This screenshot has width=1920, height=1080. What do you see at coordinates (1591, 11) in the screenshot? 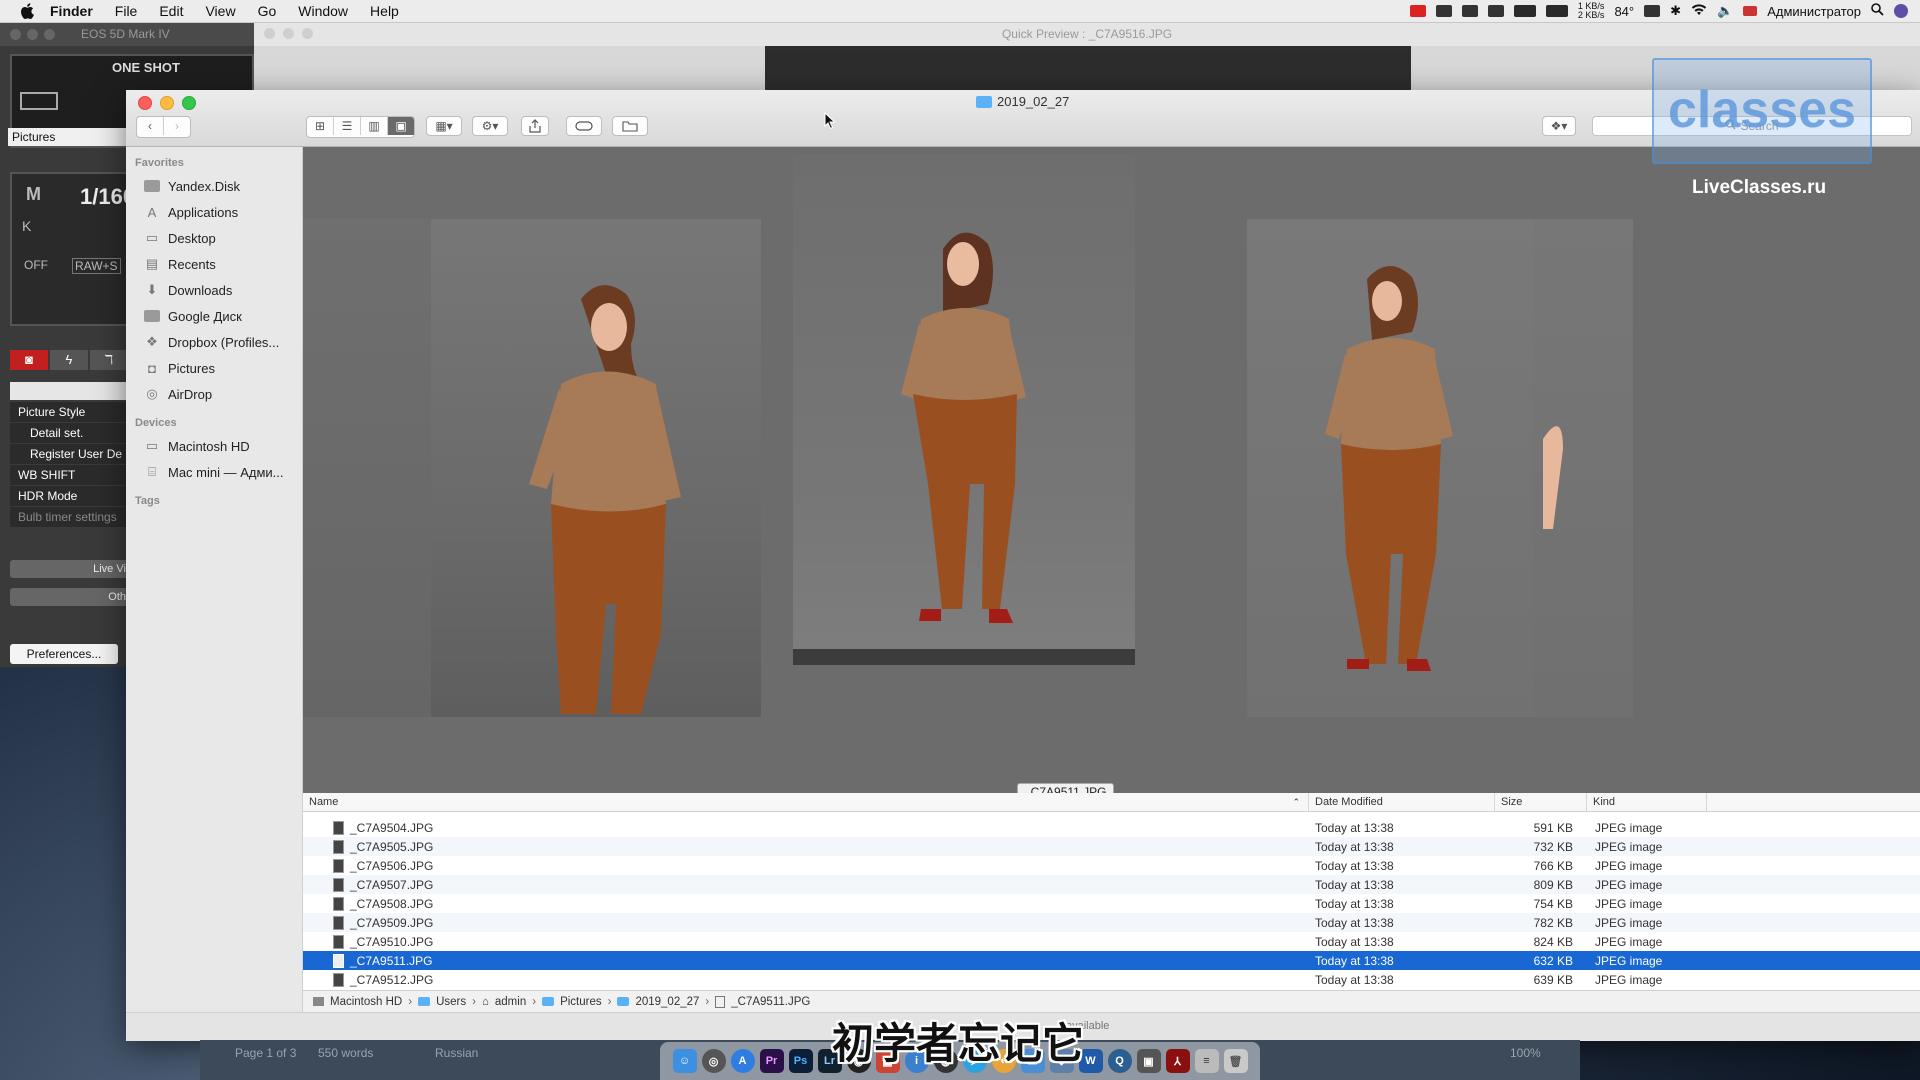
I see `network-speed: 1 KB/s 2 KB/s` at bounding box center [1591, 11].